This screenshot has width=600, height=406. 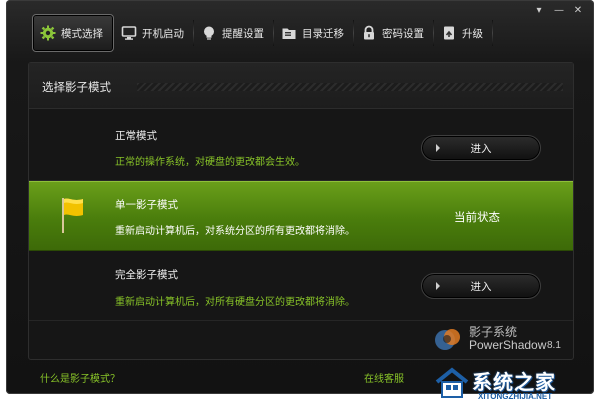 What do you see at coordinates (289, 33) in the screenshot?
I see `folder-icon` at bounding box center [289, 33].